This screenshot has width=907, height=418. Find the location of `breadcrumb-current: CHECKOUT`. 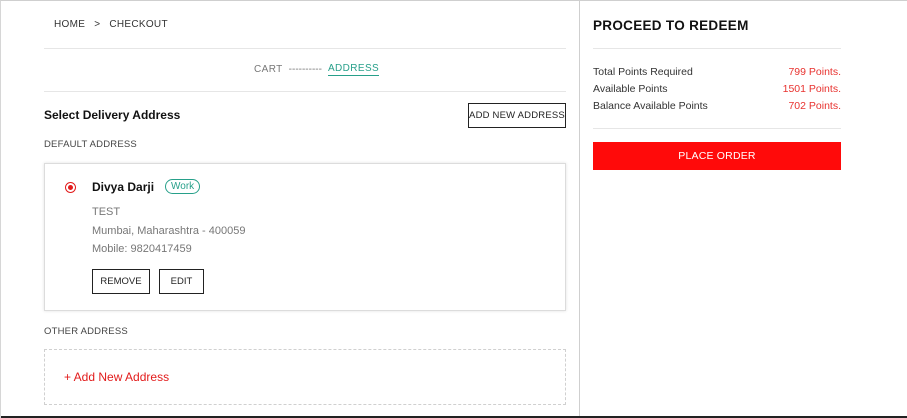

breadcrumb-current: CHECKOUT is located at coordinates (138, 24).